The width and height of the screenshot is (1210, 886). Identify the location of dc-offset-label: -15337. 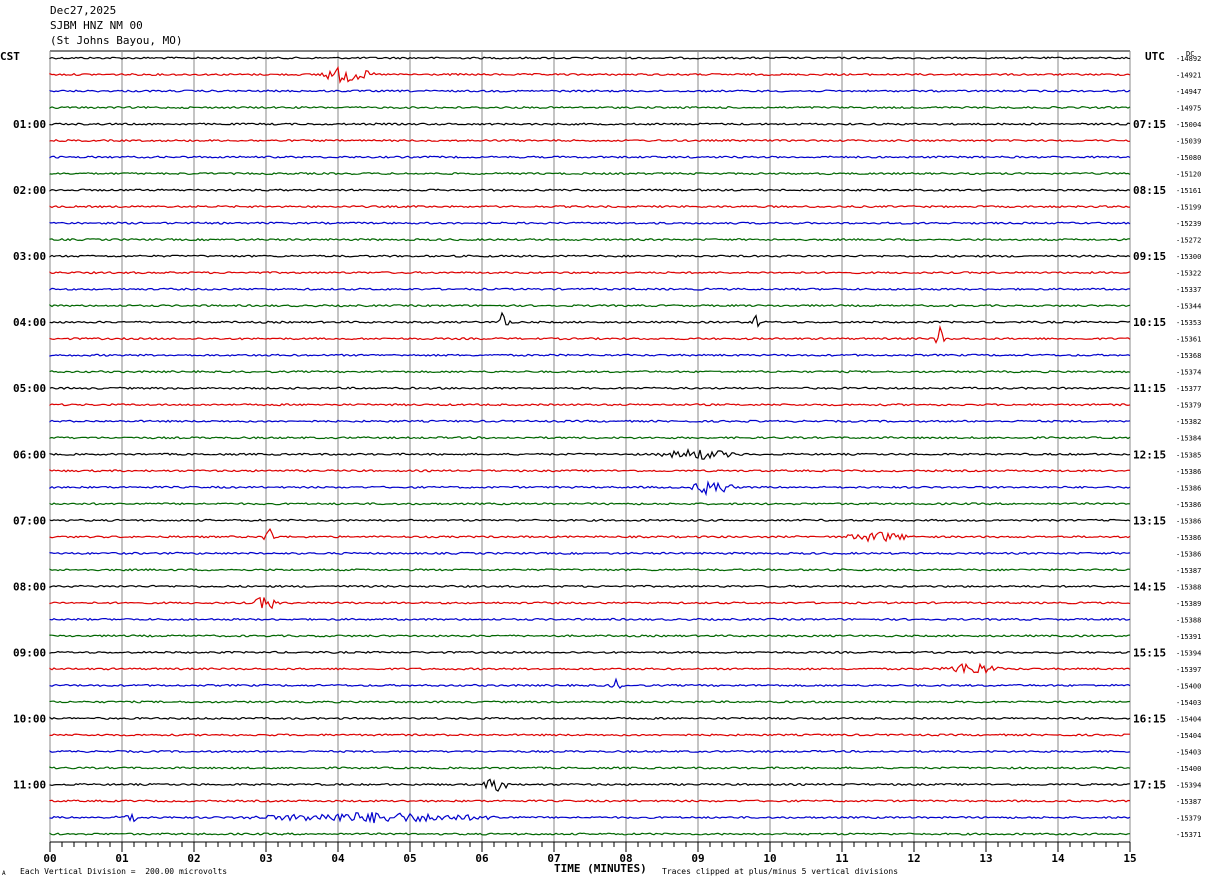
(1188, 290).